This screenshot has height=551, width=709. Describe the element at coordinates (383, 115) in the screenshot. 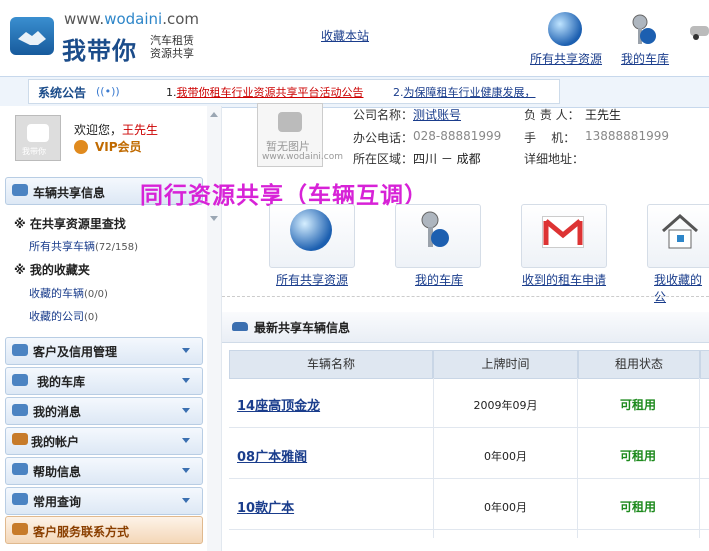

I see `company-name-label: 公司名称：` at that location.